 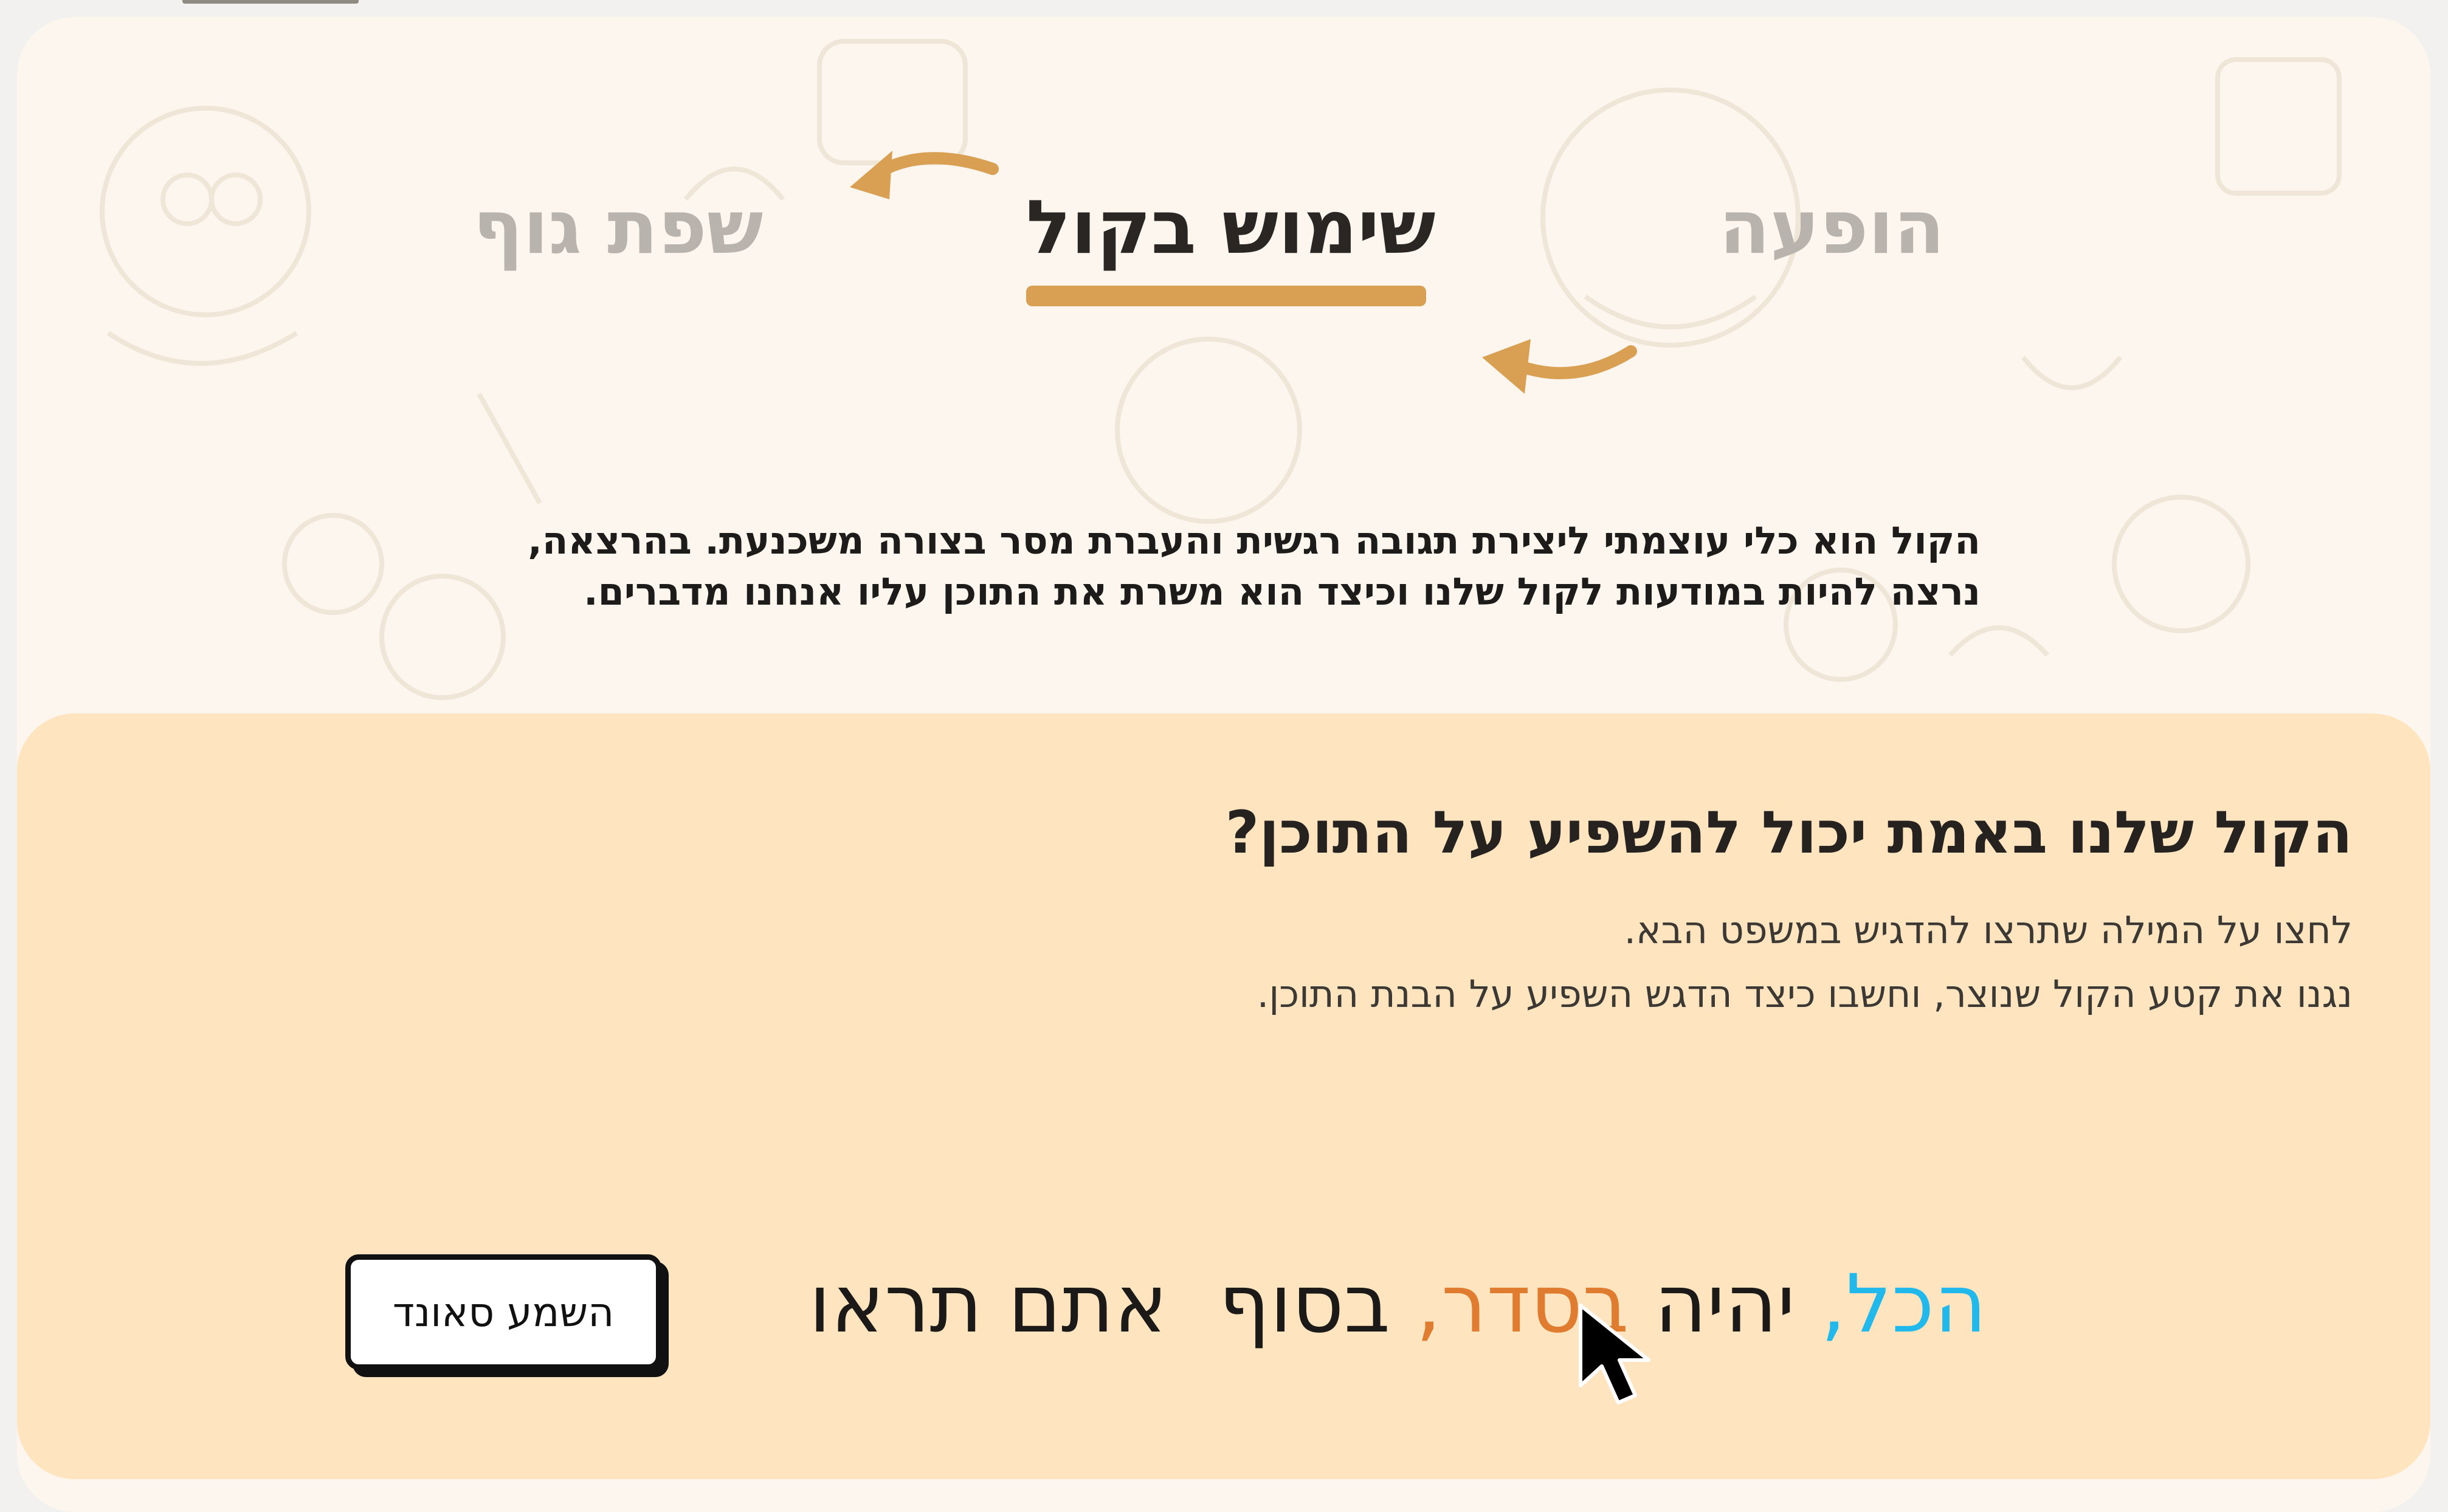 What do you see at coordinates (1304, 1304) in the screenshot?
I see `word-in-the-end: בסוף` at bounding box center [1304, 1304].